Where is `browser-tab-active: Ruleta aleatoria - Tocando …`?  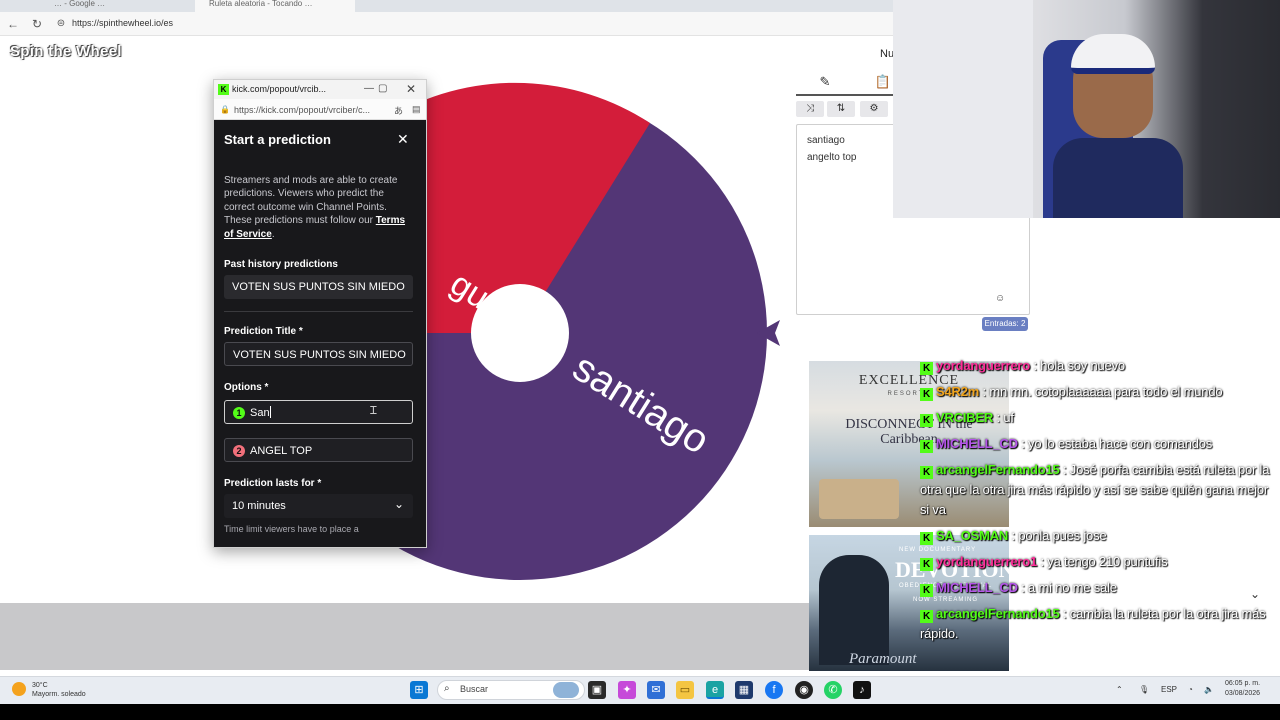
browser-tab-active: Ruleta aleatoria - Tocando … is located at coordinates (275, 6).